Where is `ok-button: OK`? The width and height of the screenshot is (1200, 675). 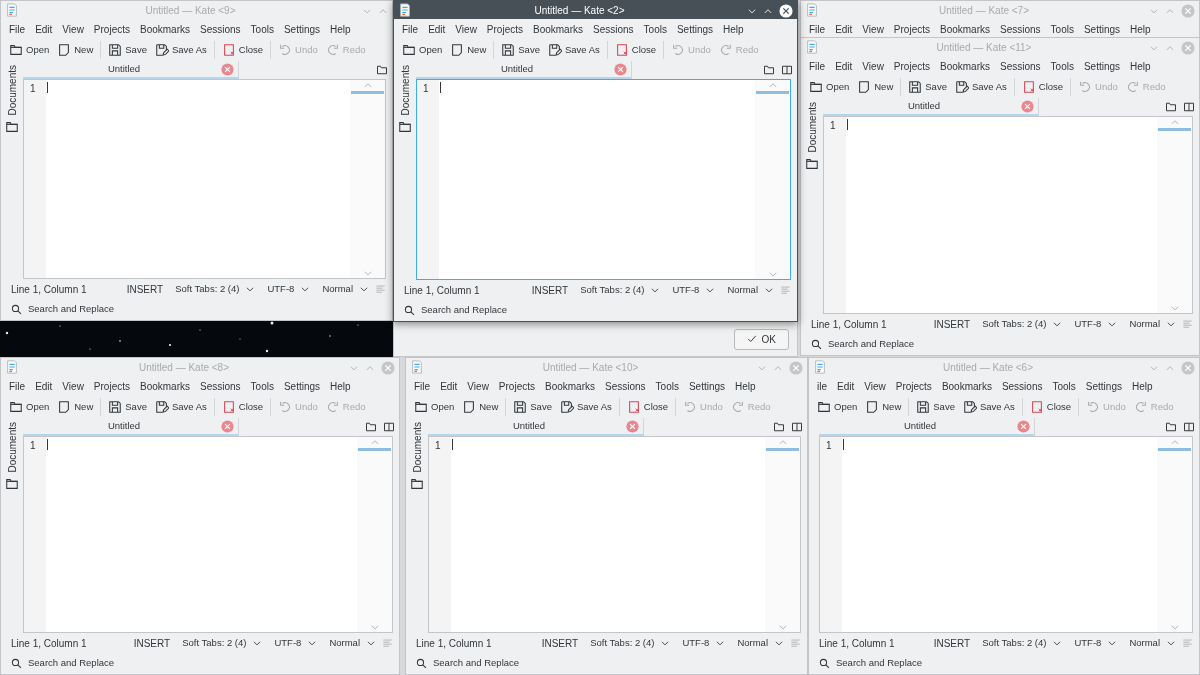 ok-button: OK is located at coordinates (761, 339).